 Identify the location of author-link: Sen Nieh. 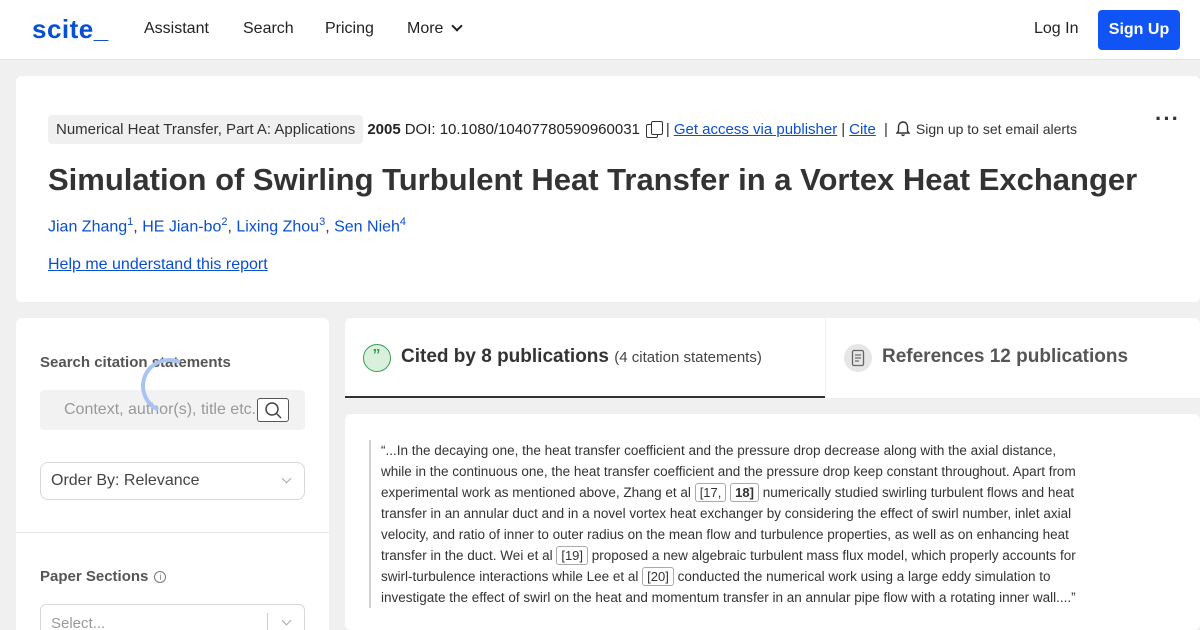
(367, 226).